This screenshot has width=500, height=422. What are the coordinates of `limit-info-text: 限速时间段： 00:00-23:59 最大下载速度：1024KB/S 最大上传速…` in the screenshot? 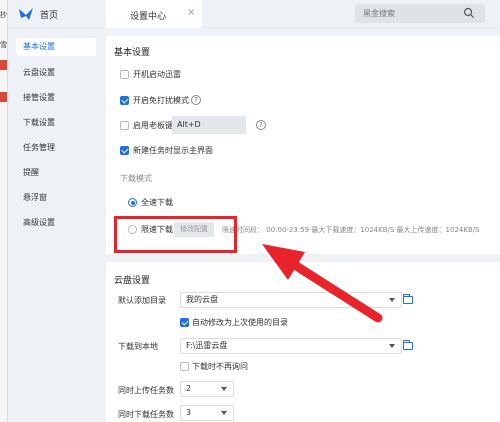 It's located at (351, 230).